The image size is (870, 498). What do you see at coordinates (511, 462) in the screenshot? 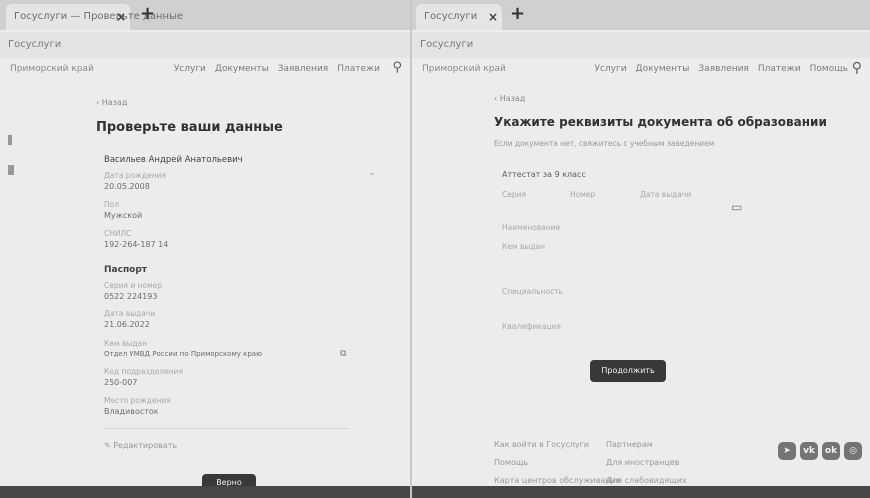
I see `footer-link: Помощь` at bounding box center [511, 462].